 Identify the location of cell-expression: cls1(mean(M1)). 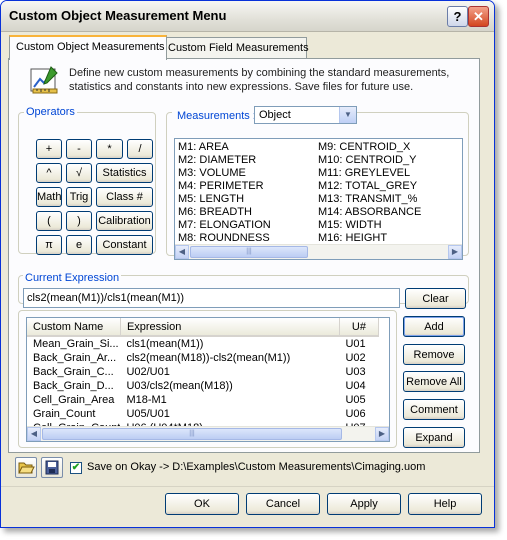
(165, 344).